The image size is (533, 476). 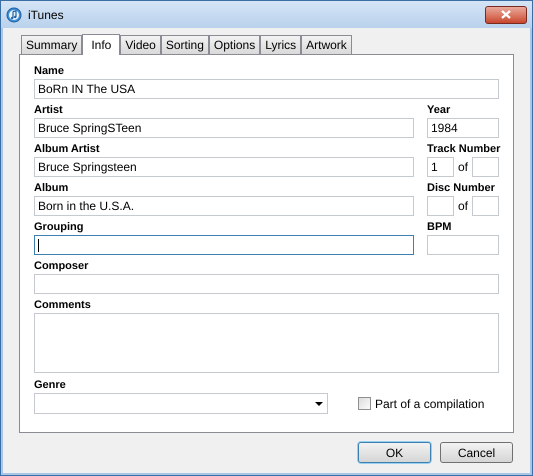 I want to click on text-field: Bruce SpringSTeen, so click(x=224, y=128).